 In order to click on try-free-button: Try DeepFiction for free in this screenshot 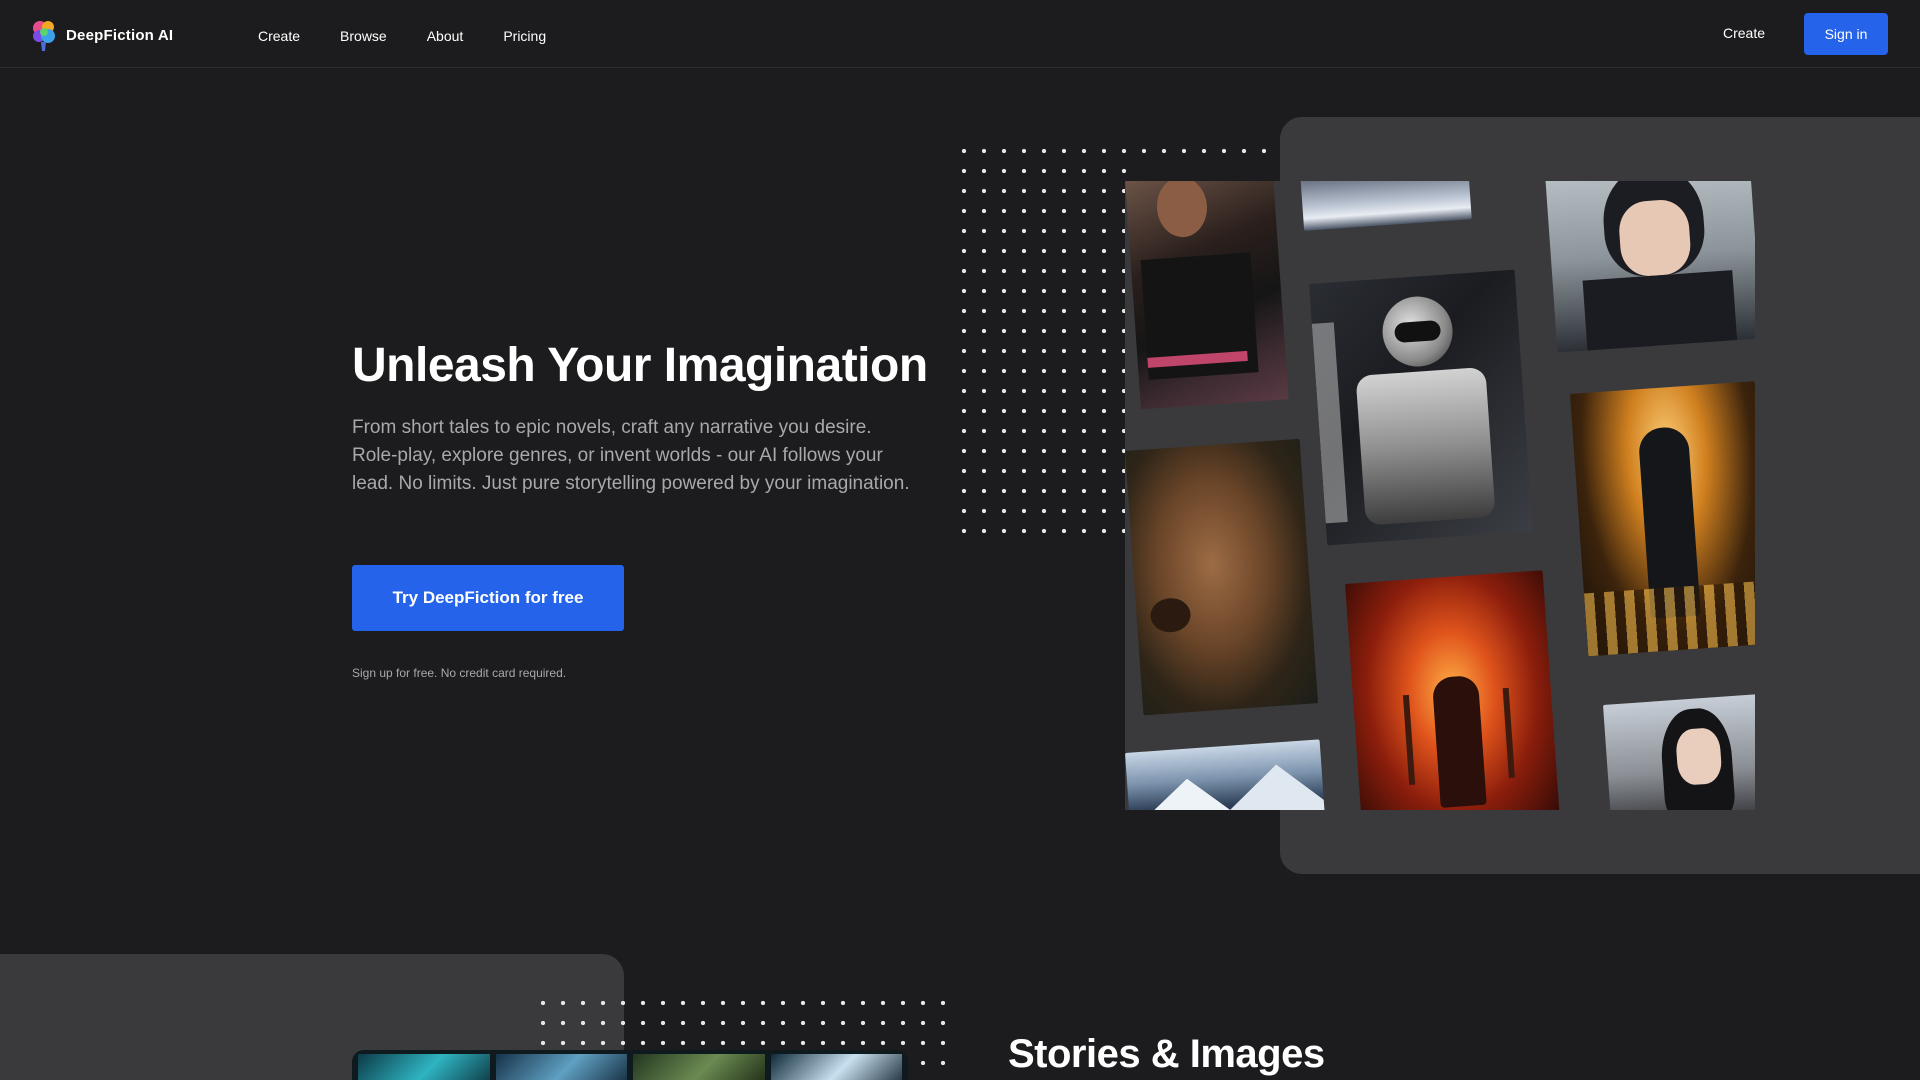, I will do `click(488, 598)`.